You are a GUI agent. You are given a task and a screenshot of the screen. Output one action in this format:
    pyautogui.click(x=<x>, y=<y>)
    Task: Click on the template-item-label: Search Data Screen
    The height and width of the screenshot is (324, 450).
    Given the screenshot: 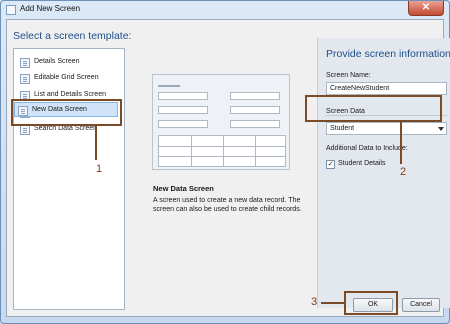 What is the action you would take?
    pyautogui.click(x=66, y=128)
    